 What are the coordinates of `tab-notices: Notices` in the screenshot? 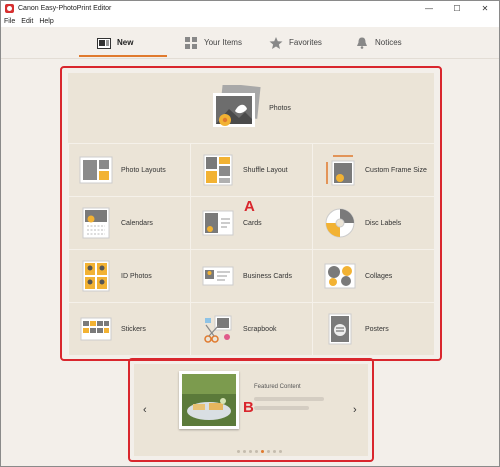 It's located at (378, 42).